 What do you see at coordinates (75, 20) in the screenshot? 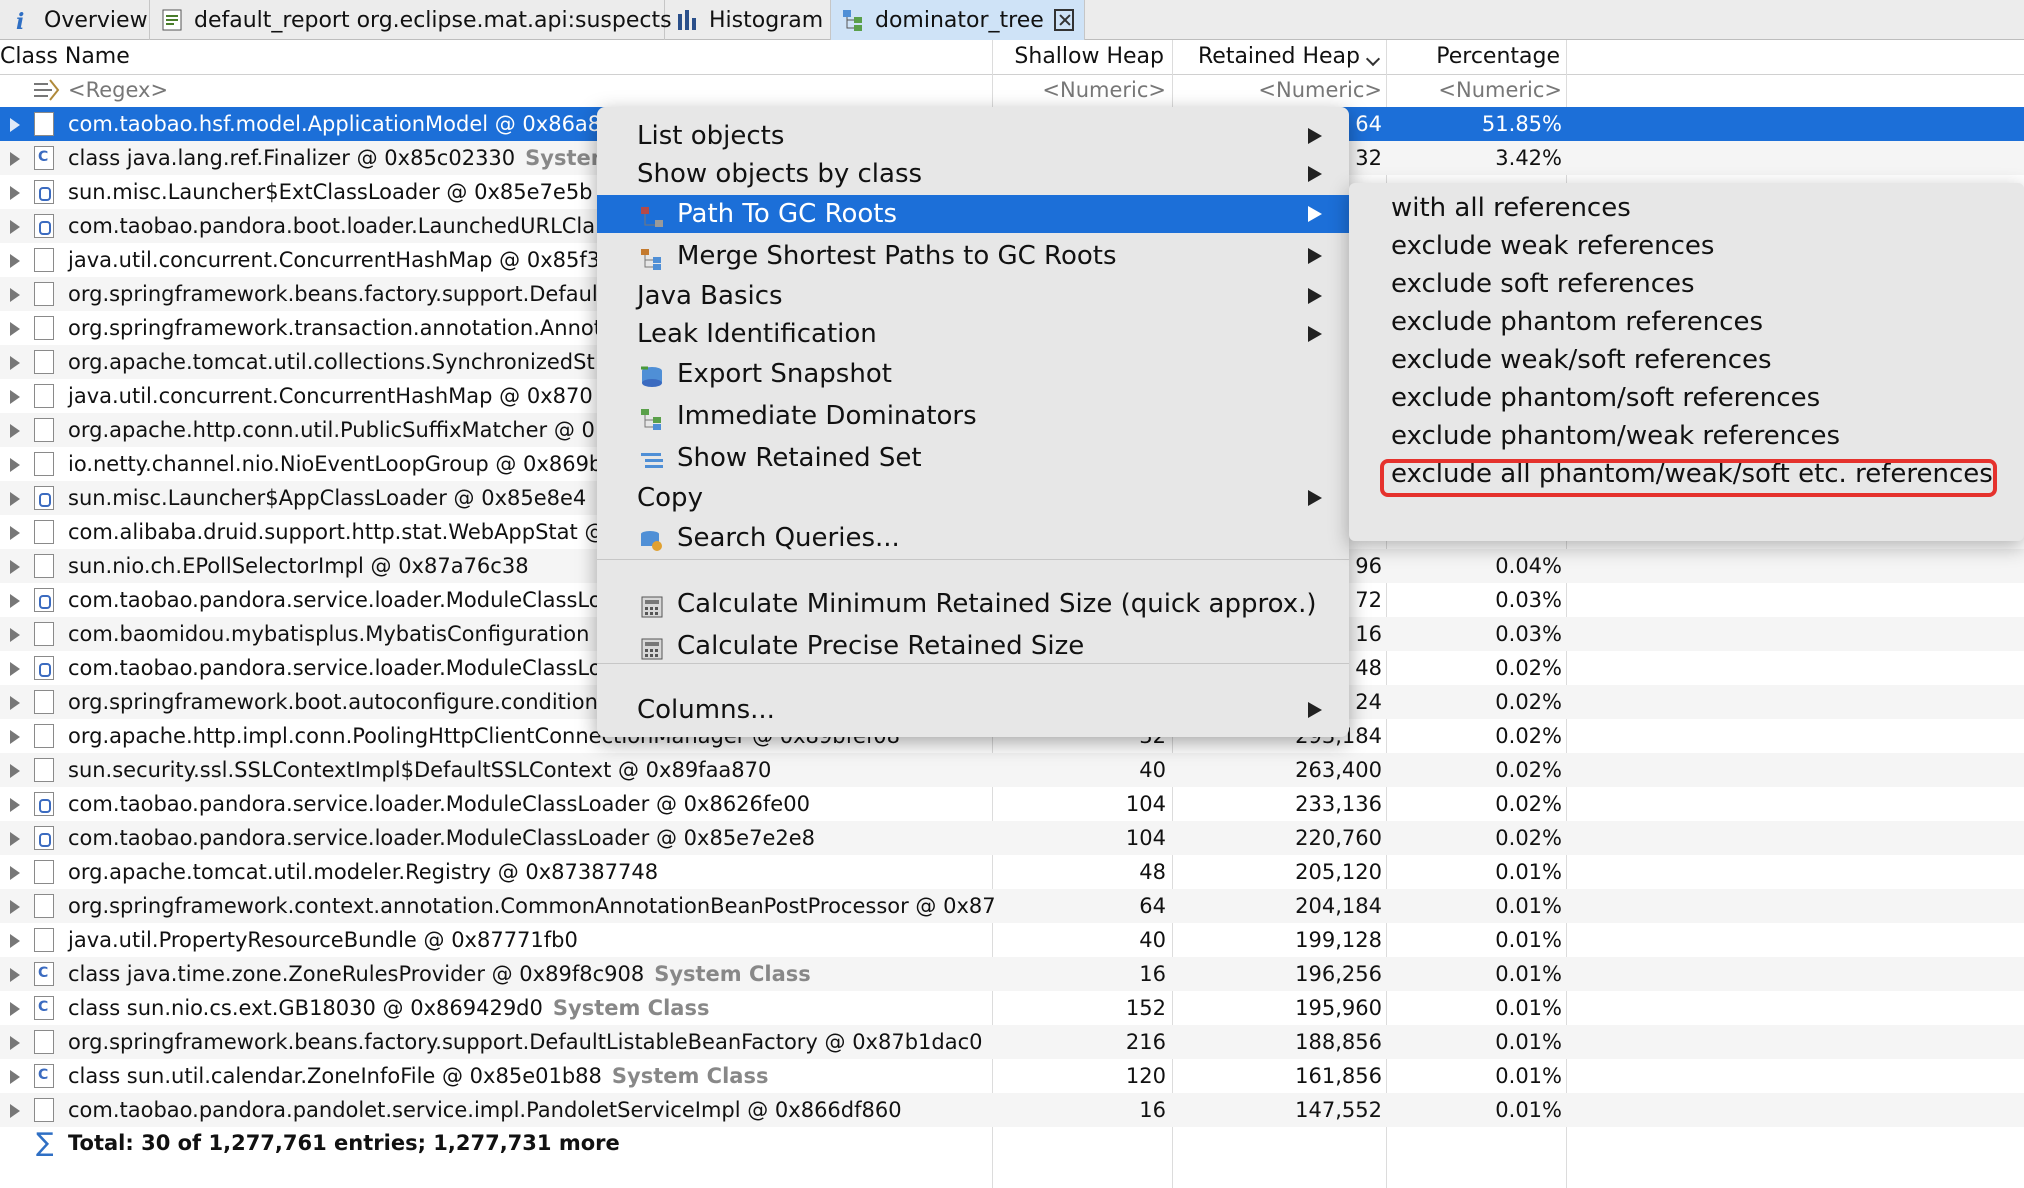
I see `tab-overview: i Overview` at bounding box center [75, 20].